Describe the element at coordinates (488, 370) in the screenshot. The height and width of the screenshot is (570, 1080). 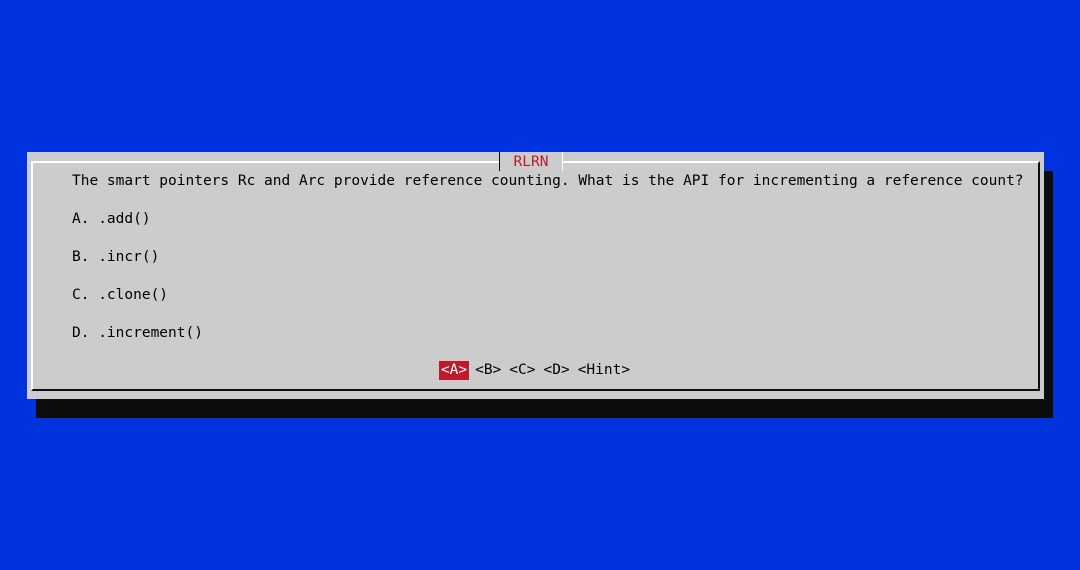
I see `answer-b-button: <B>` at that location.